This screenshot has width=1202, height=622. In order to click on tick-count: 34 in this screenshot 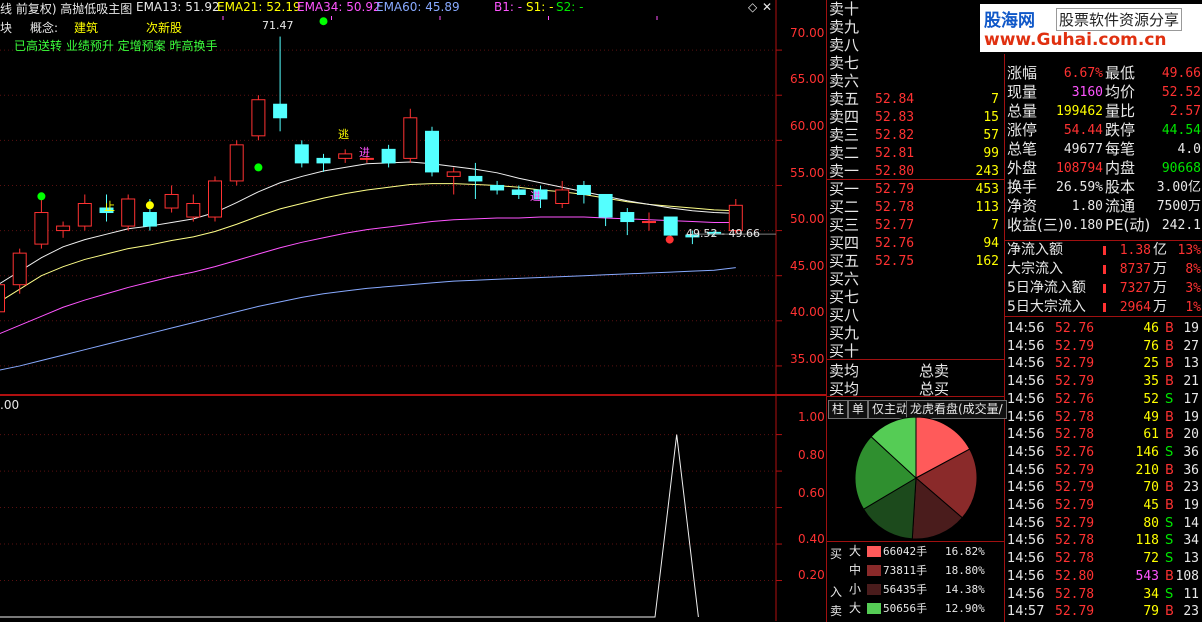, I will do `click(1191, 541)`.